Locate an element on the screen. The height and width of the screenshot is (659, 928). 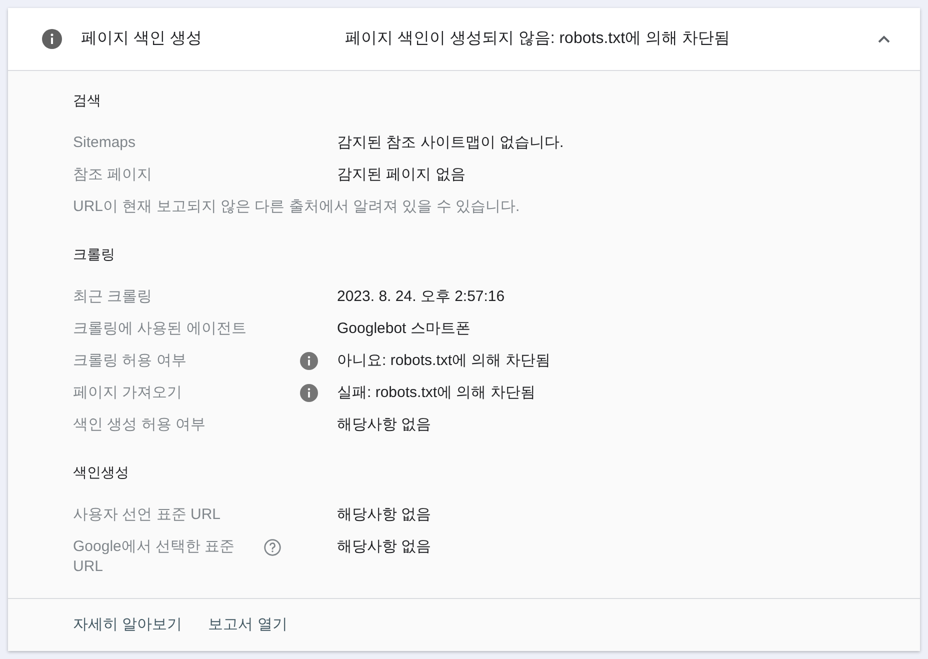
footer-link: 자세히 알아보기 is located at coordinates (127, 625).